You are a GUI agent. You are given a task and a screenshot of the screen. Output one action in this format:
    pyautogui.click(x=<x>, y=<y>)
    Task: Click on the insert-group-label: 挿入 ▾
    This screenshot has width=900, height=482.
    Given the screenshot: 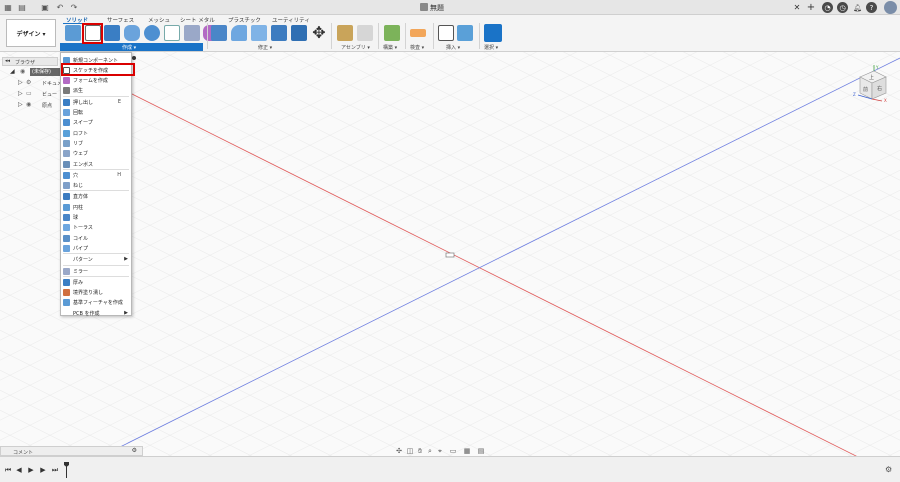 What is the action you would take?
    pyautogui.click(x=453, y=47)
    